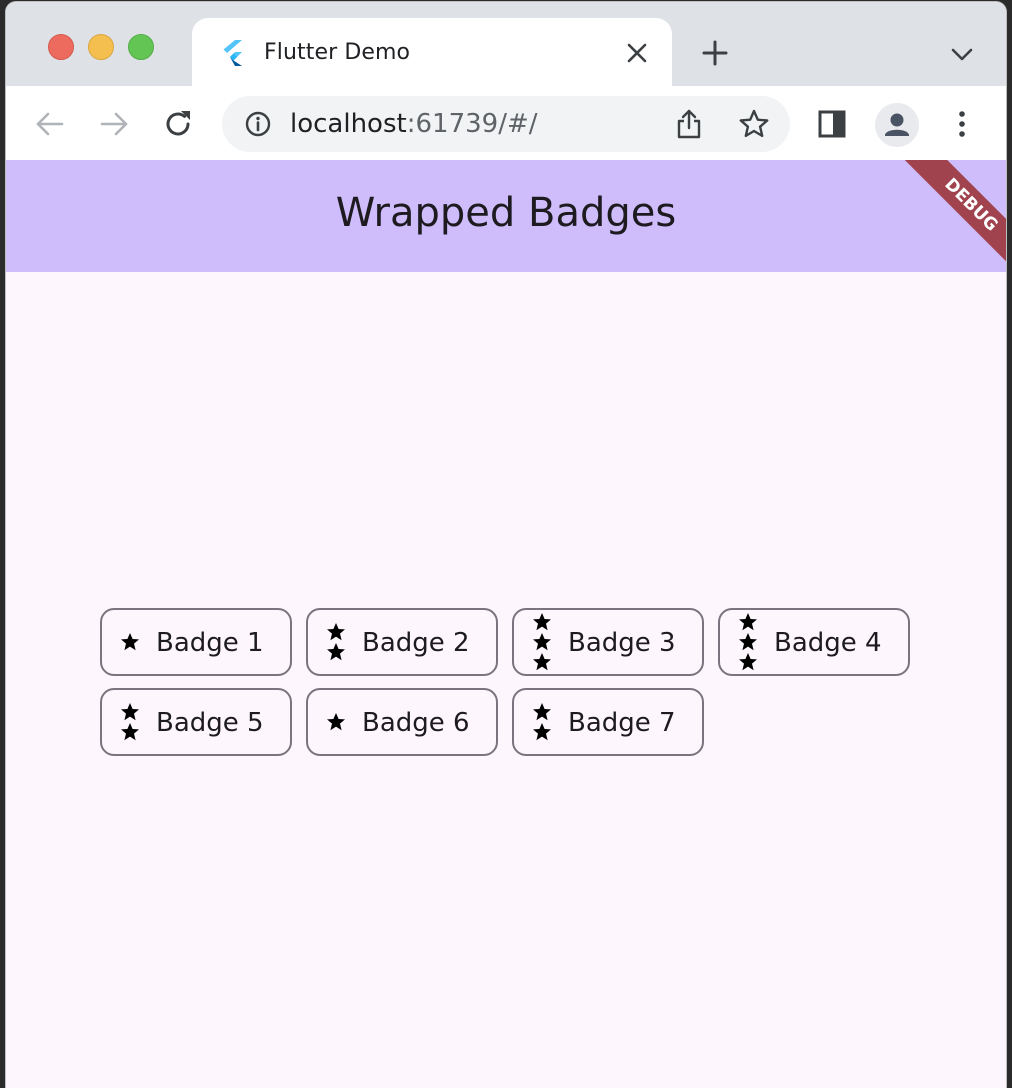 The width and height of the screenshot is (1012, 1088). I want to click on address-bar: localhost:61739/#/, so click(506, 124).